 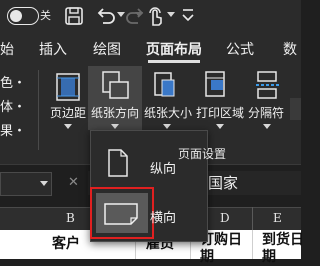 I want to click on theme-effects-button: 果・, so click(x=13, y=129).